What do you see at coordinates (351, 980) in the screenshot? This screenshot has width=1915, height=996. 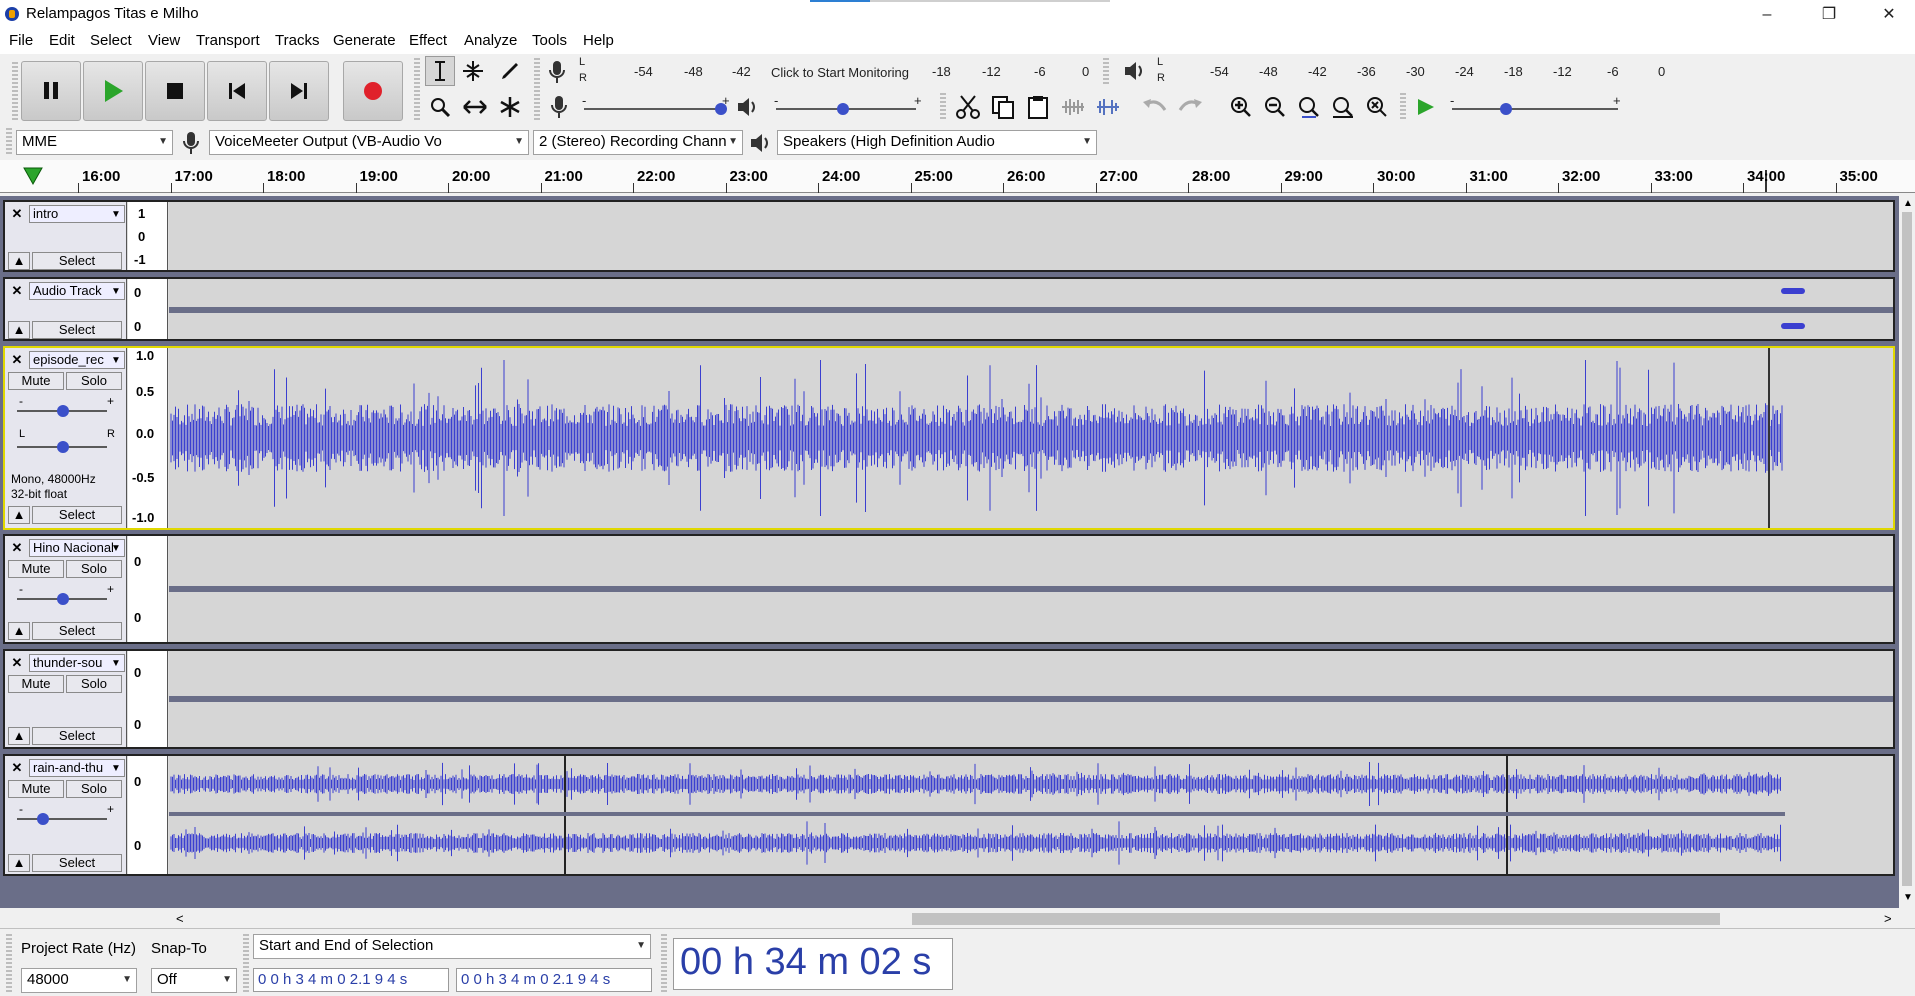 I see `selection-start-time: 0 0 h 3 4 m 0 2.1 9 4 s` at bounding box center [351, 980].